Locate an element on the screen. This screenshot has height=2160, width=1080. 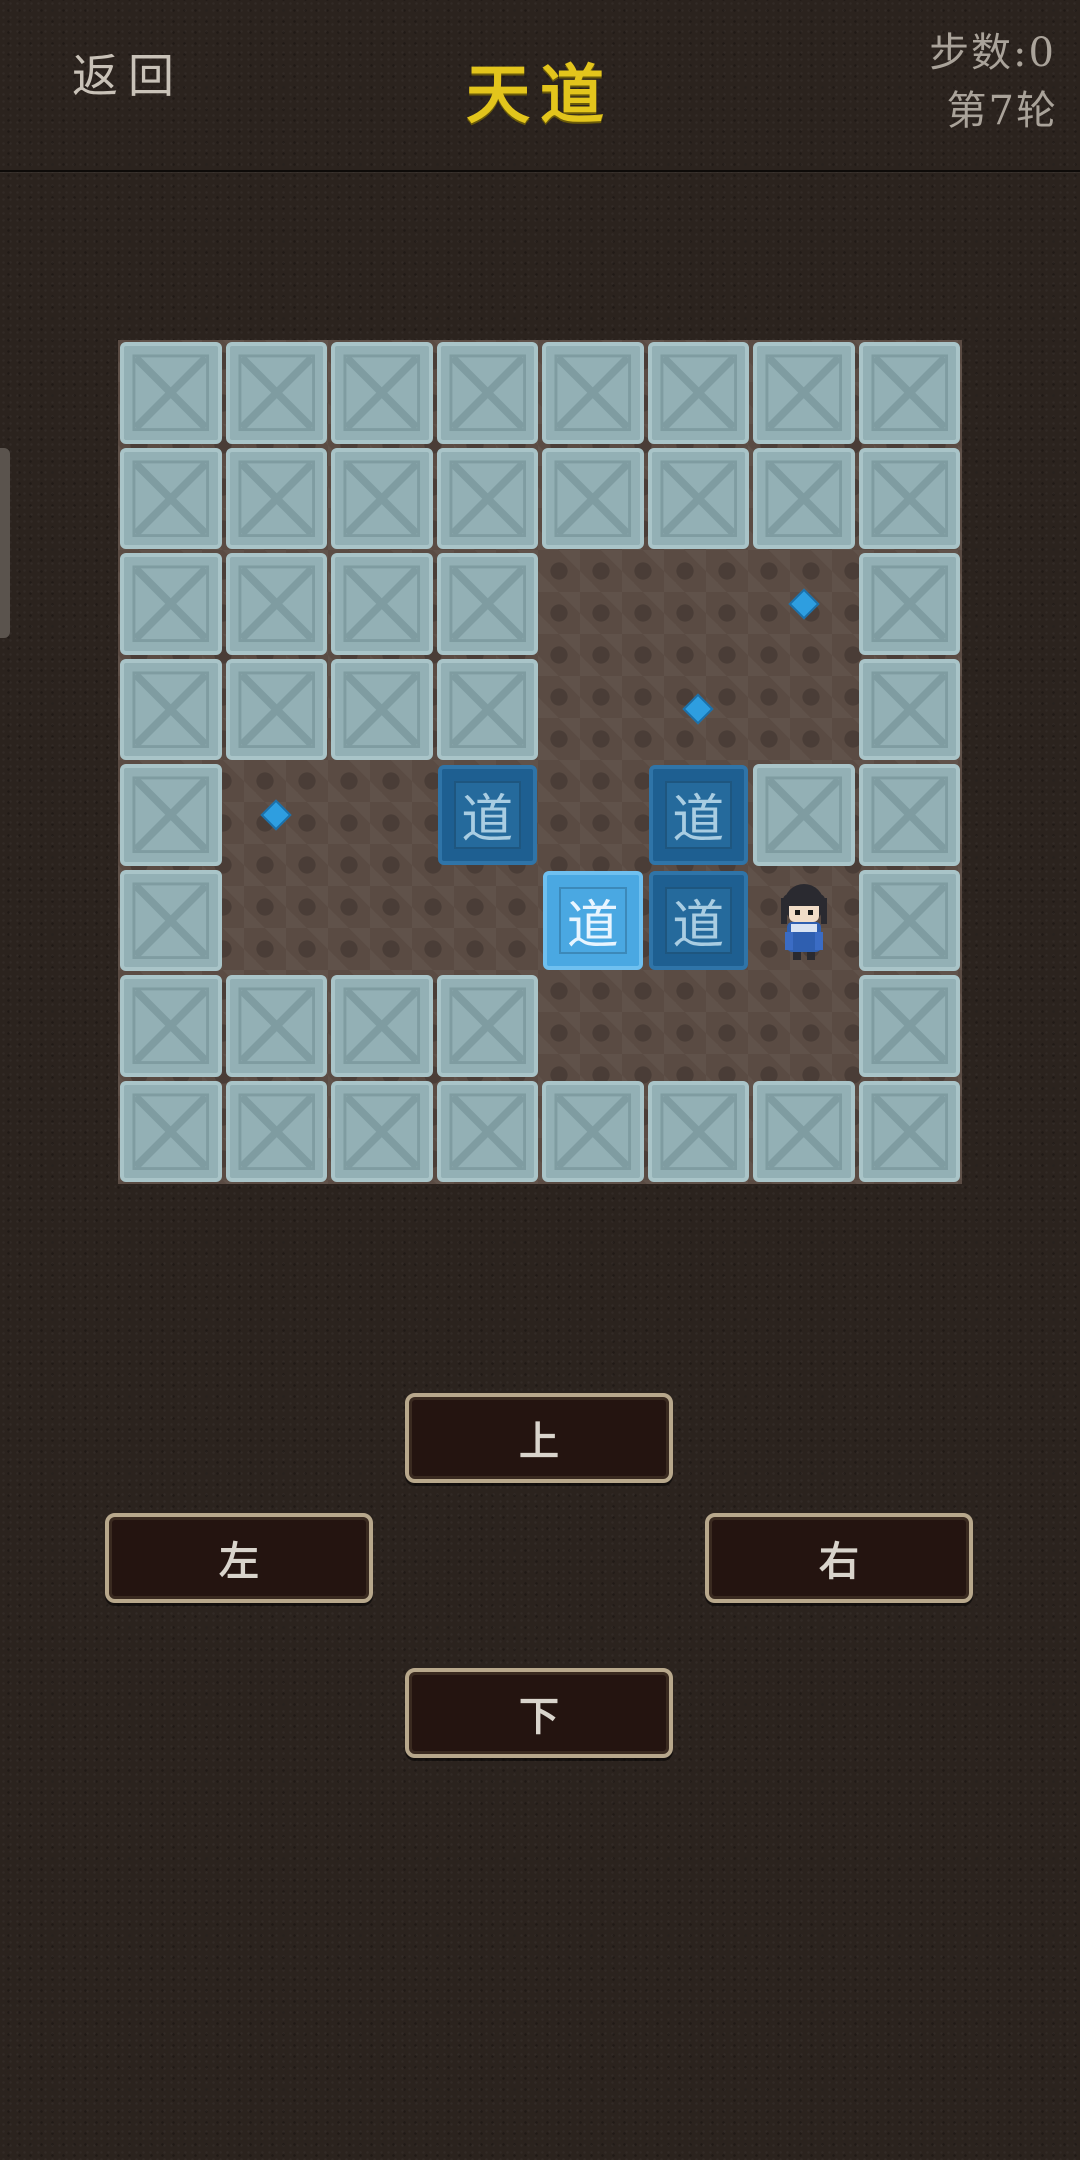
target-tile is located at coordinates (277, 815).